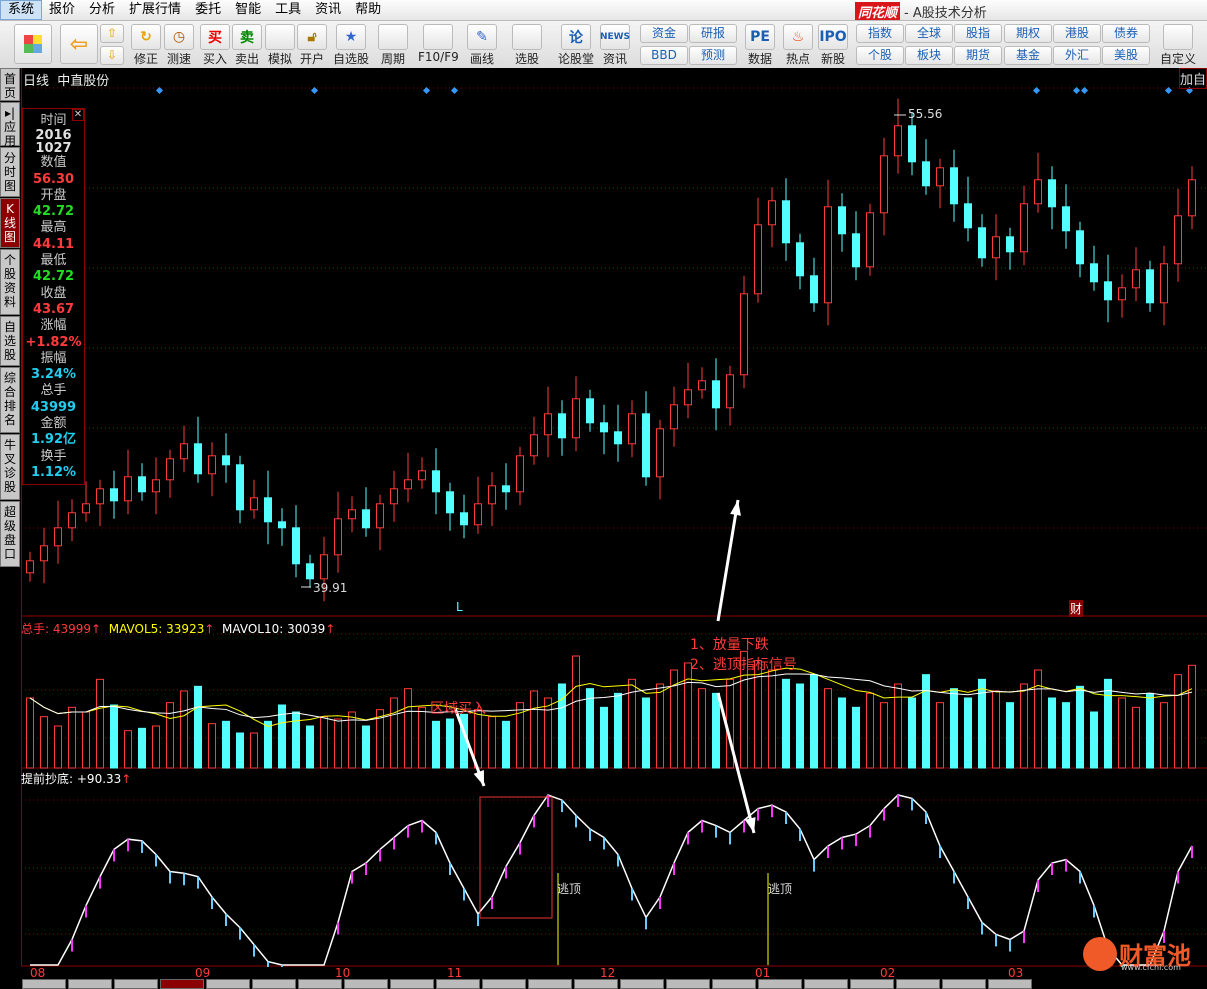 The width and height of the screenshot is (1207, 989). I want to click on toolbar-button: 选股, so click(527, 45).